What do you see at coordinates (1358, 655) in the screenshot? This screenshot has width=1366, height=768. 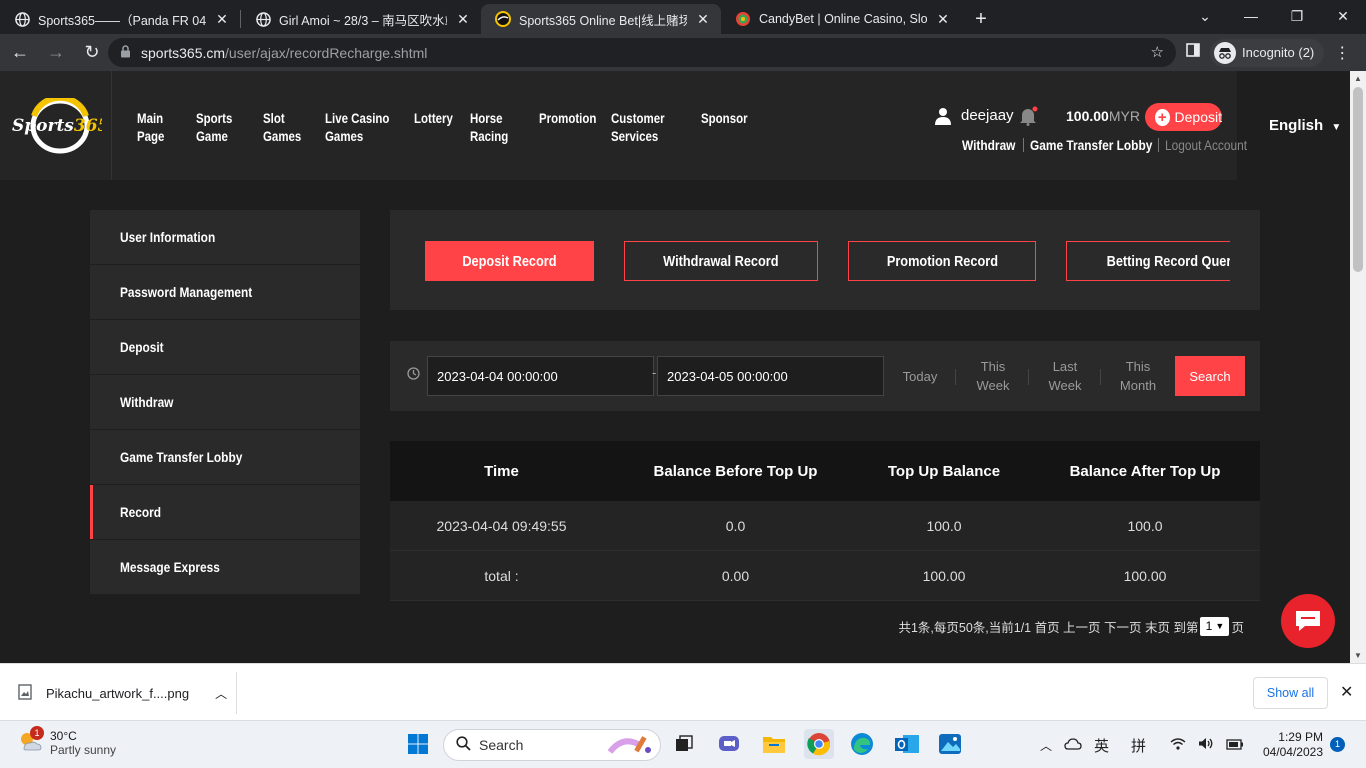 I see `scroll-down-icon: ▼` at bounding box center [1358, 655].